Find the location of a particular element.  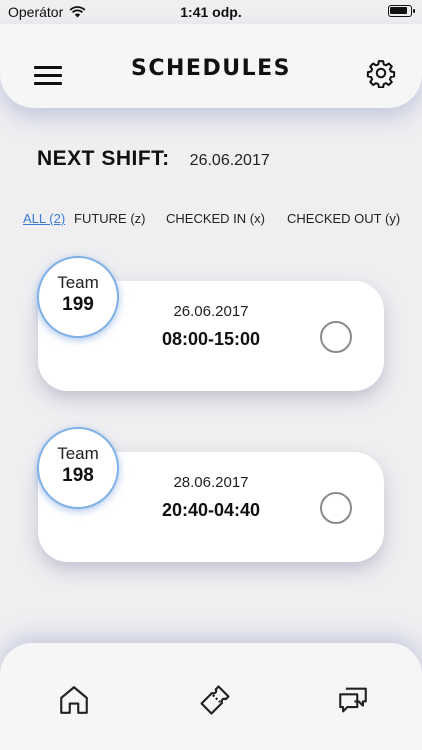

team-badge: Team 199 is located at coordinates (78, 297).